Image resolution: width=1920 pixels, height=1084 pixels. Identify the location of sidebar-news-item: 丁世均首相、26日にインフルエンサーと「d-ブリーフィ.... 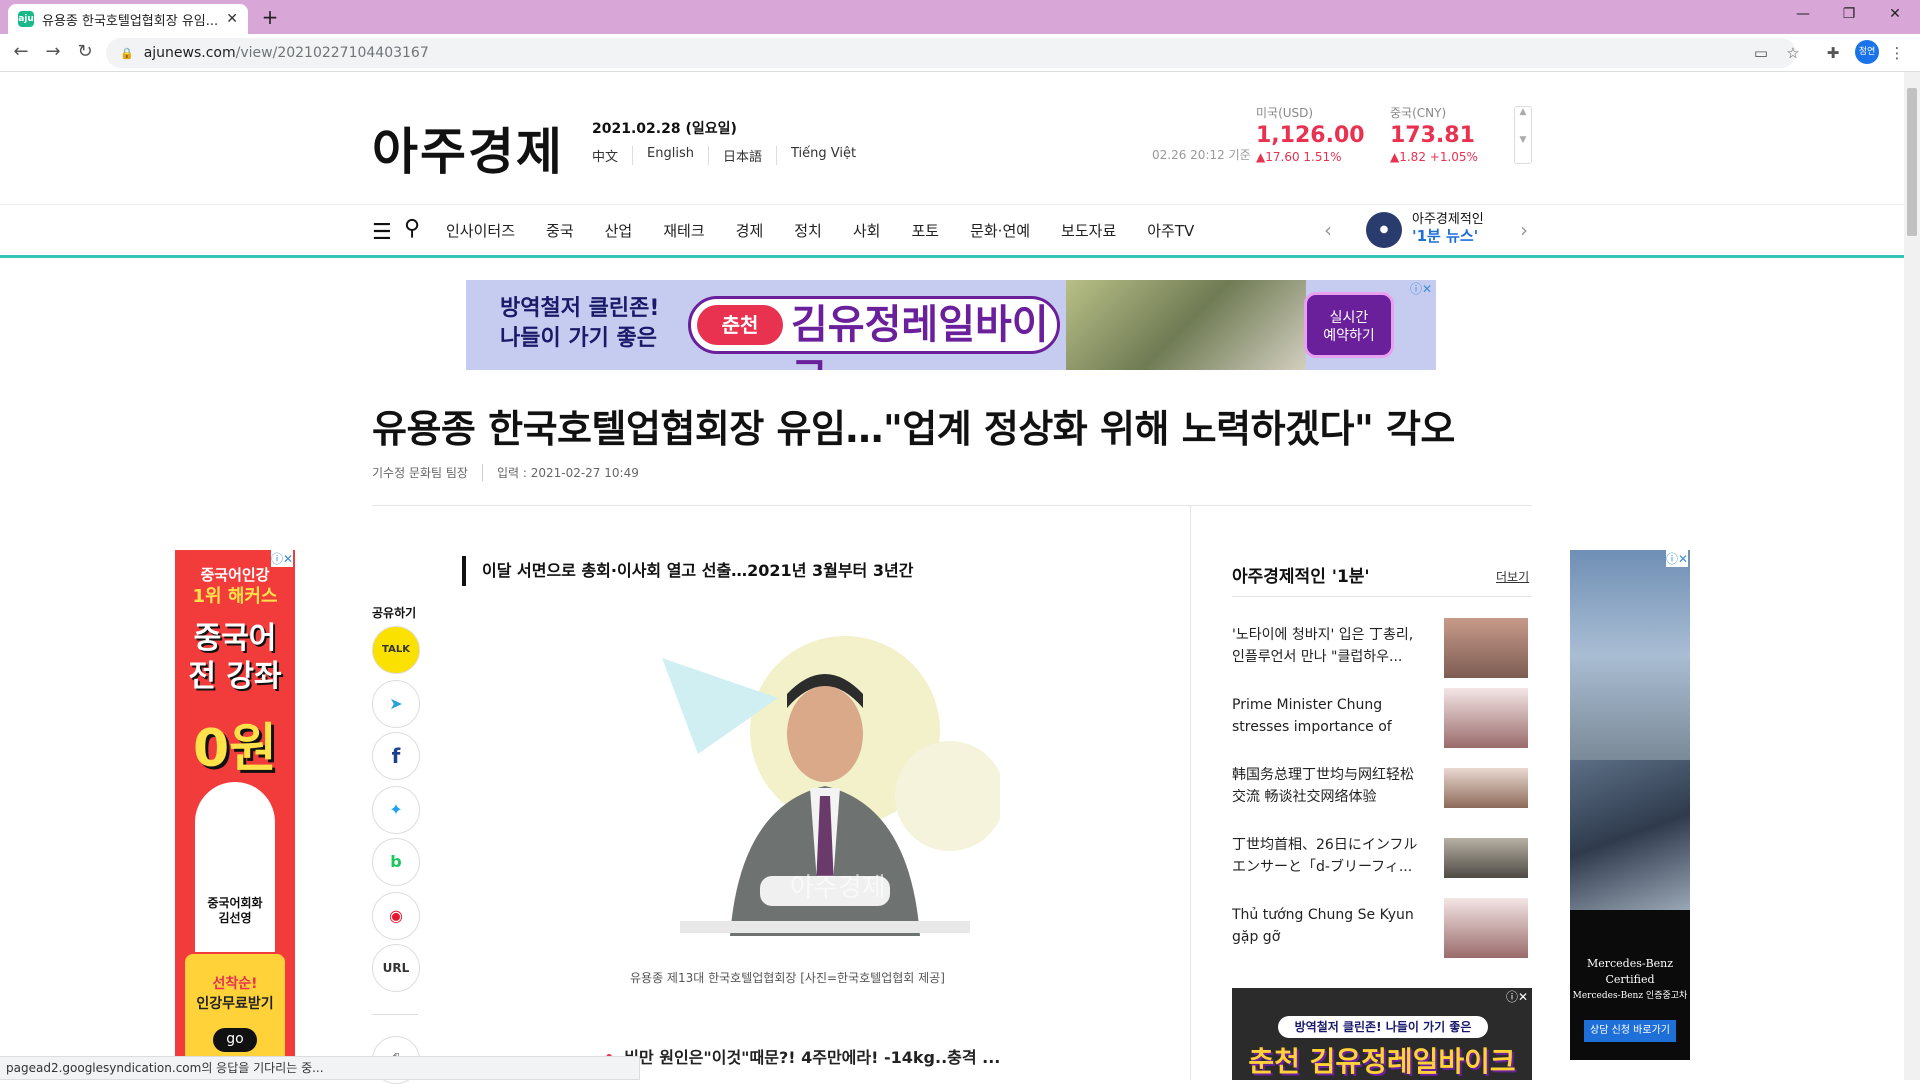
(1382, 859).